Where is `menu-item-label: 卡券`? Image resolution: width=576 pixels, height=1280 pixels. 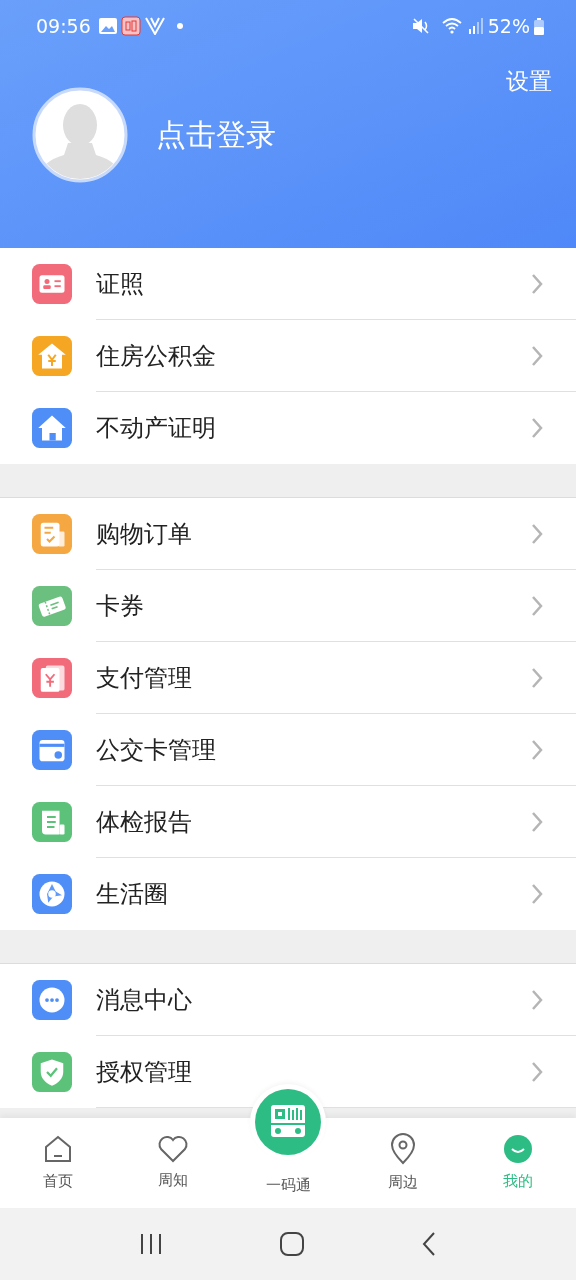 menu-item-label: 卡券 is located at coordinates (313, 605).